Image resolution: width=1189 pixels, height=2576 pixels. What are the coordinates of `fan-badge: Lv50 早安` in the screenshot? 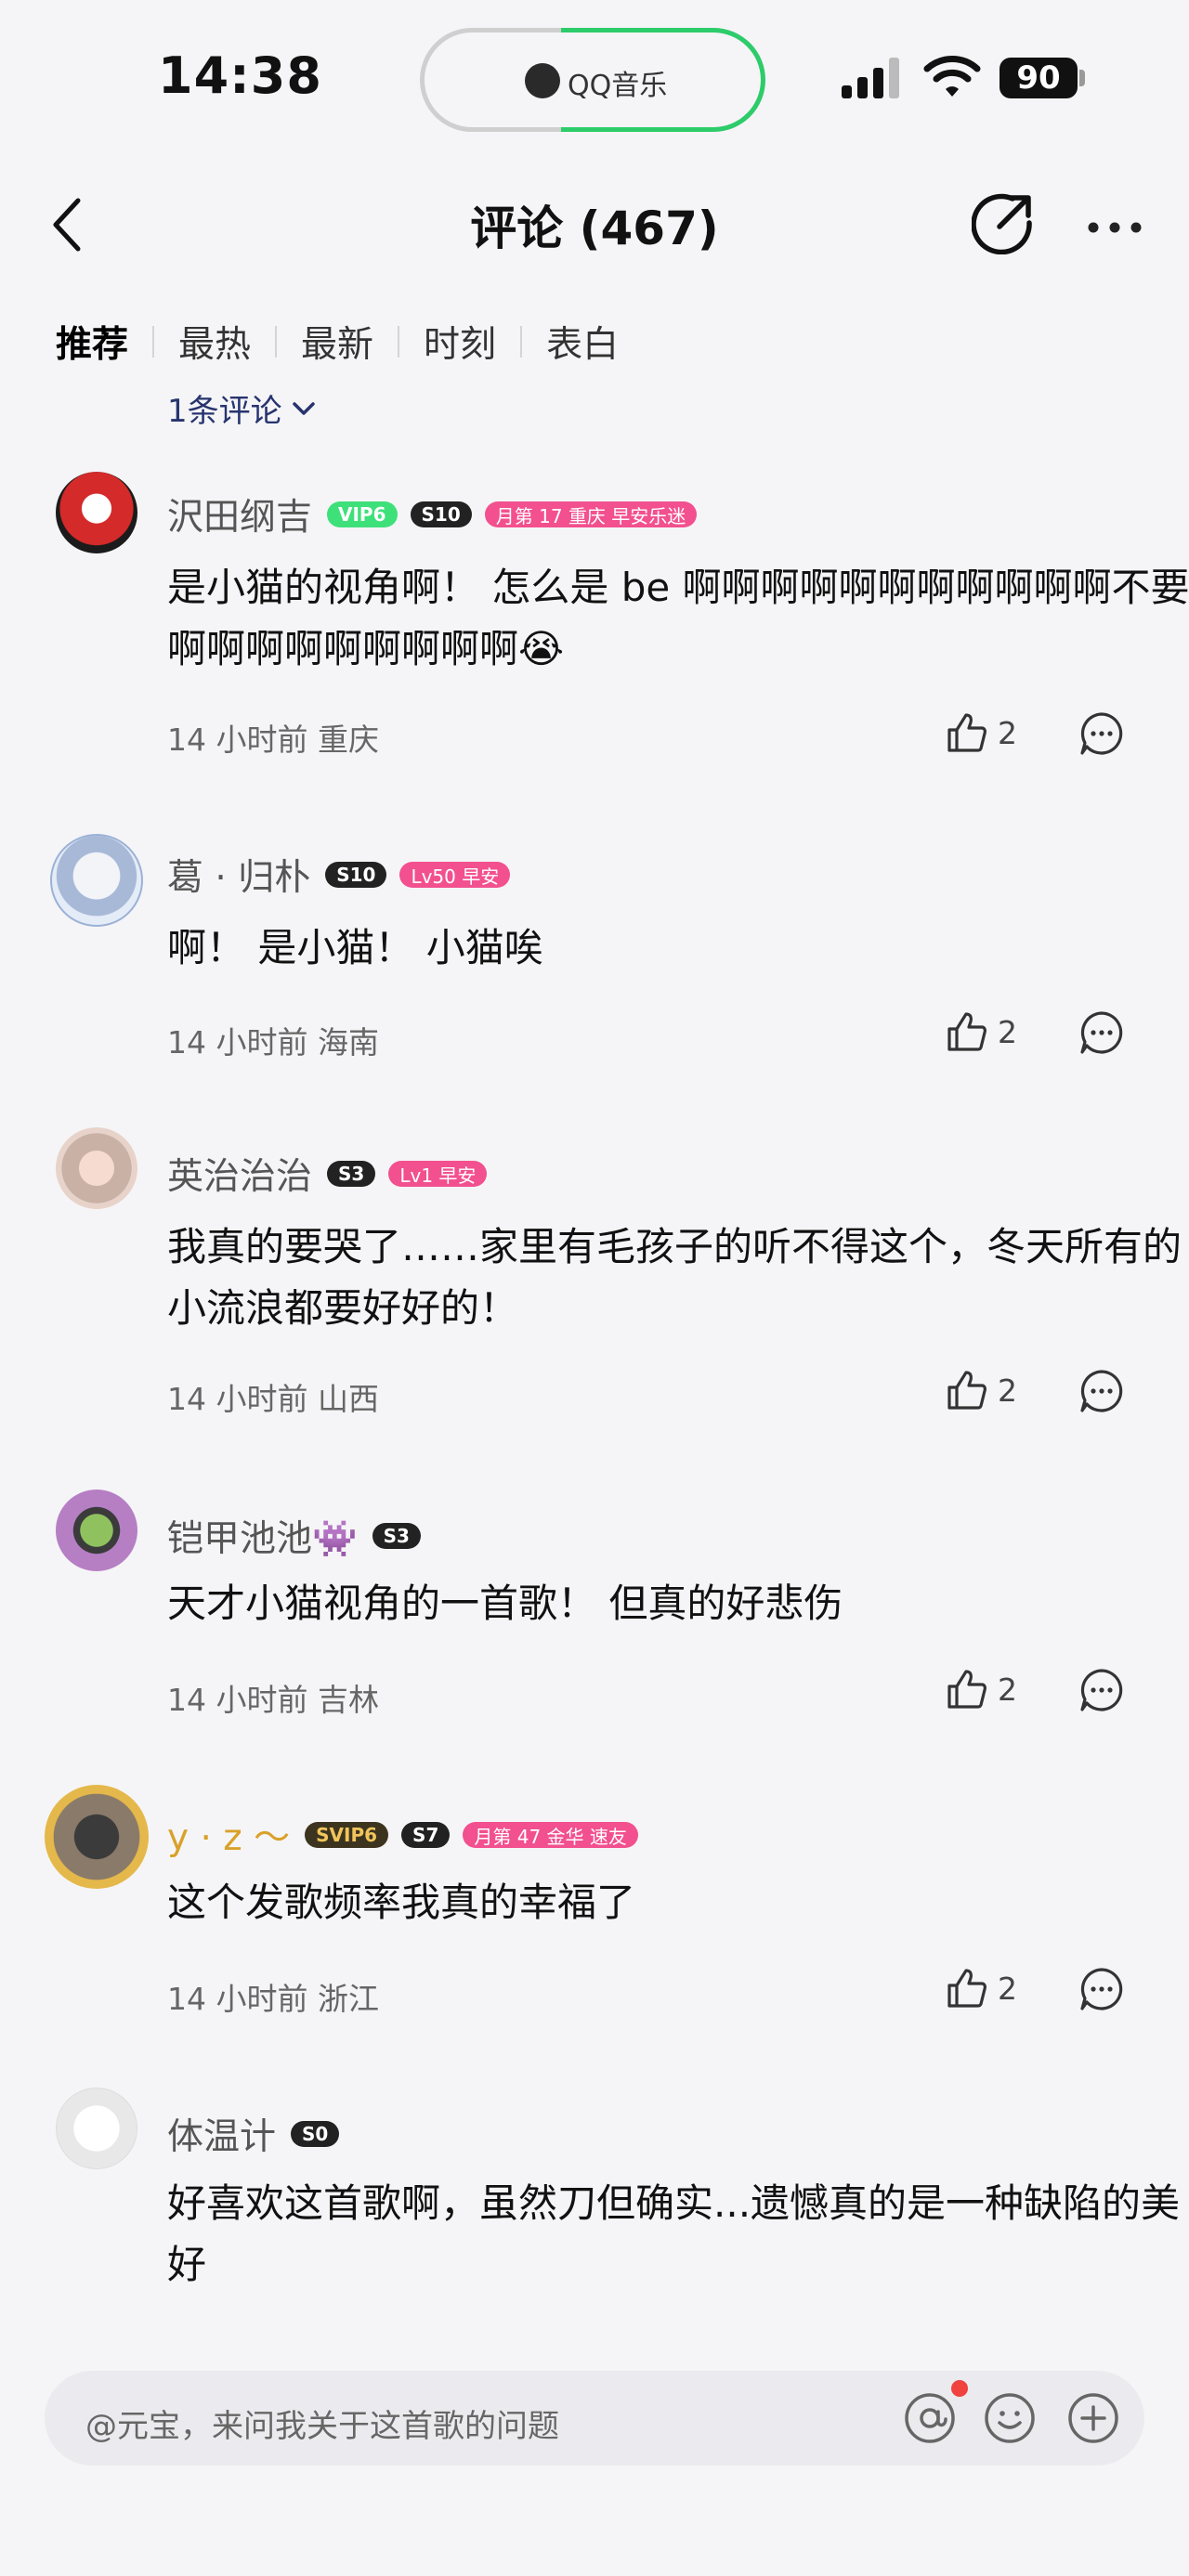 It's located at (455, 875).